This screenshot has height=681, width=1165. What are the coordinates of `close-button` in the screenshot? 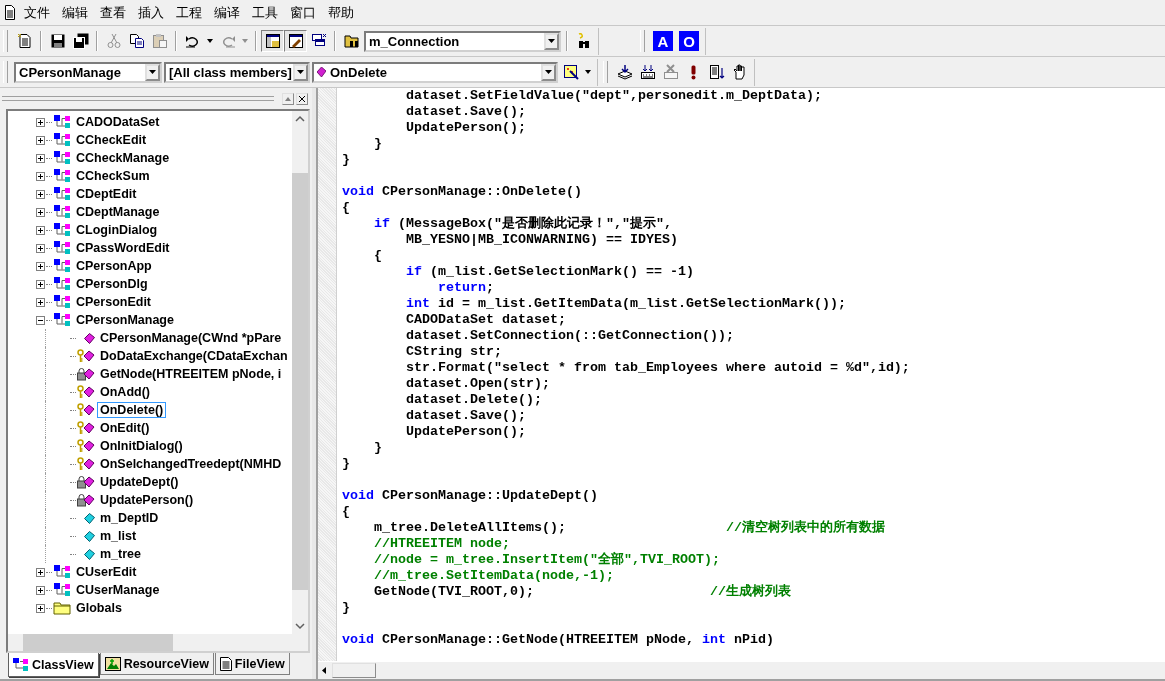 It's located at (302, 98).